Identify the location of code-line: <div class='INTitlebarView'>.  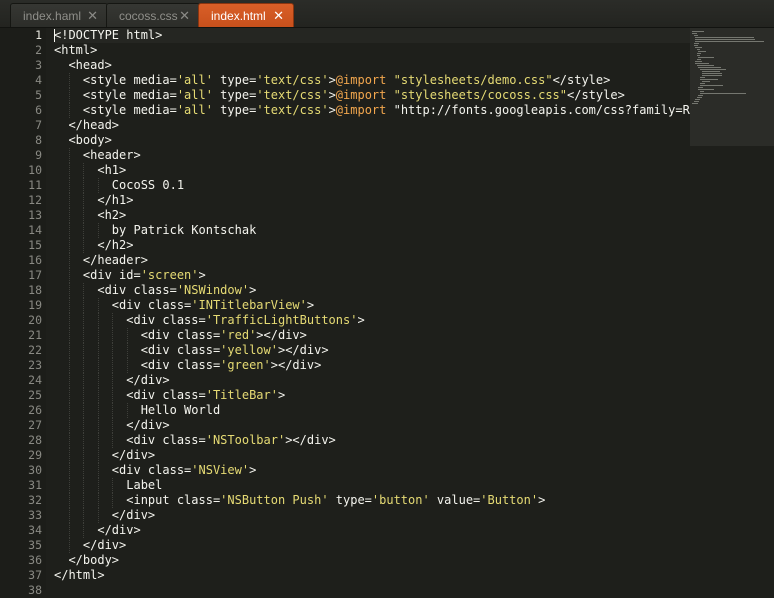
(372, 305).